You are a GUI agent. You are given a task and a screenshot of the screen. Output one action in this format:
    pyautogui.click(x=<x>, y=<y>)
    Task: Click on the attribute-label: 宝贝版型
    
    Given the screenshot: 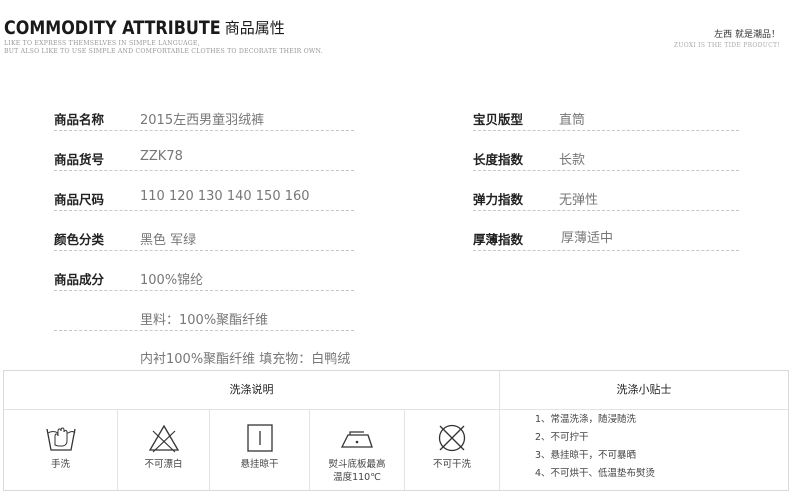 What is the action you would take?
    pyautogui.click(x=498, y=119)
    